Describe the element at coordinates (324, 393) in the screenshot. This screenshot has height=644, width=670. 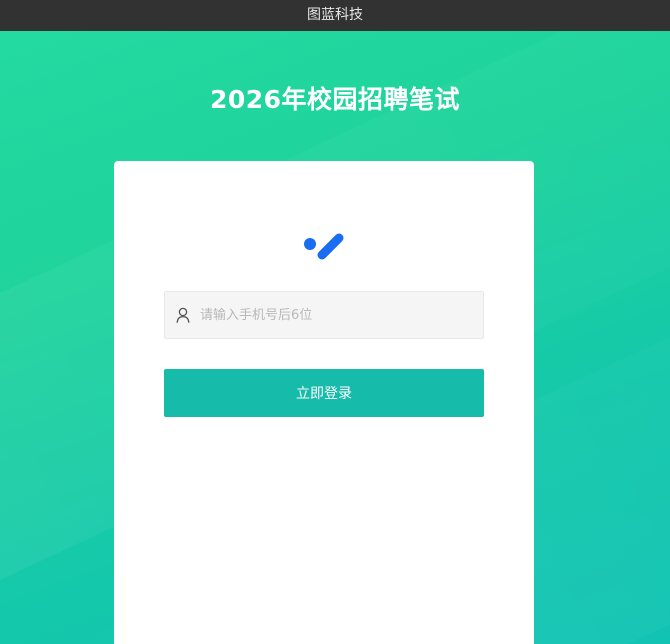
I see `login-button: 立即登录` at that location.